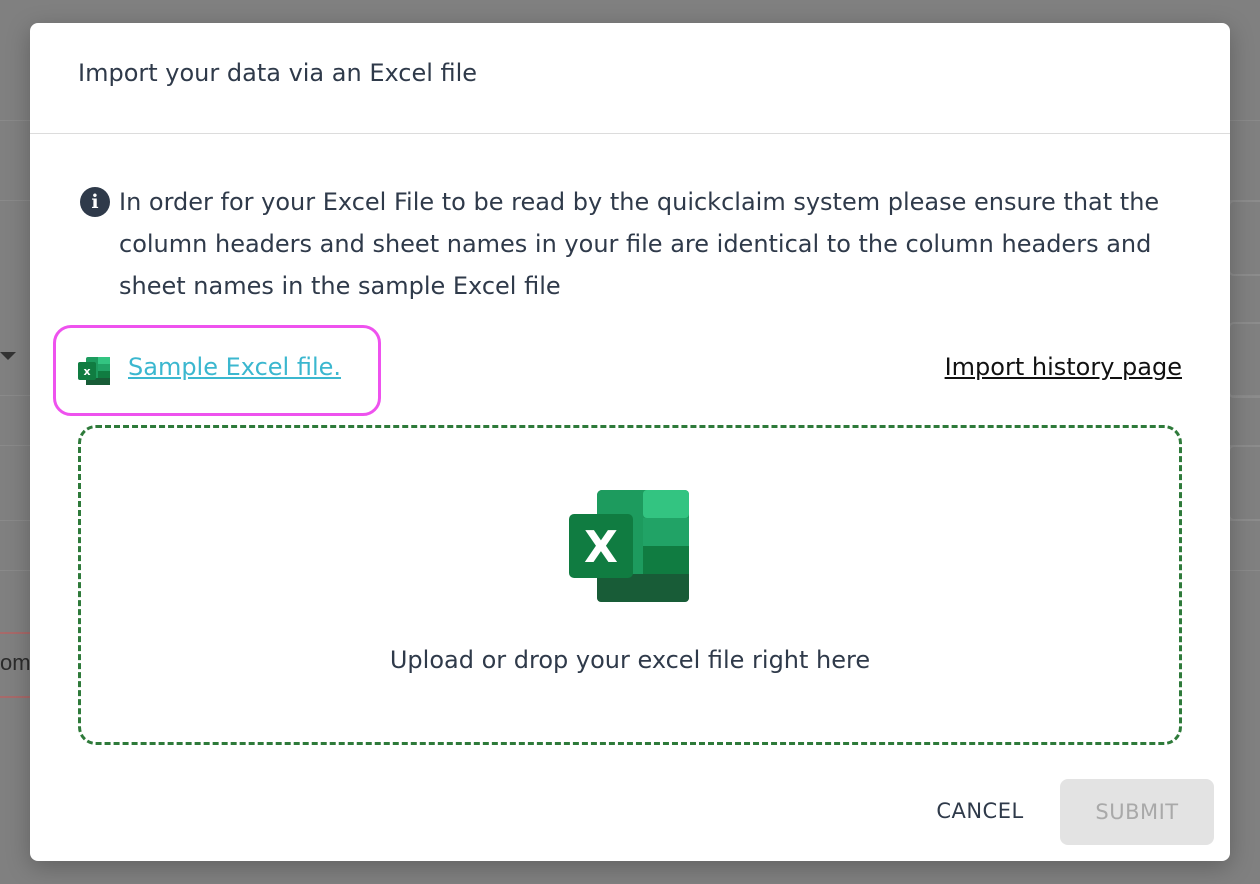  Describe the element at coordinates (86, 371) in the screenshot. I see `svg-text: x` at that location.